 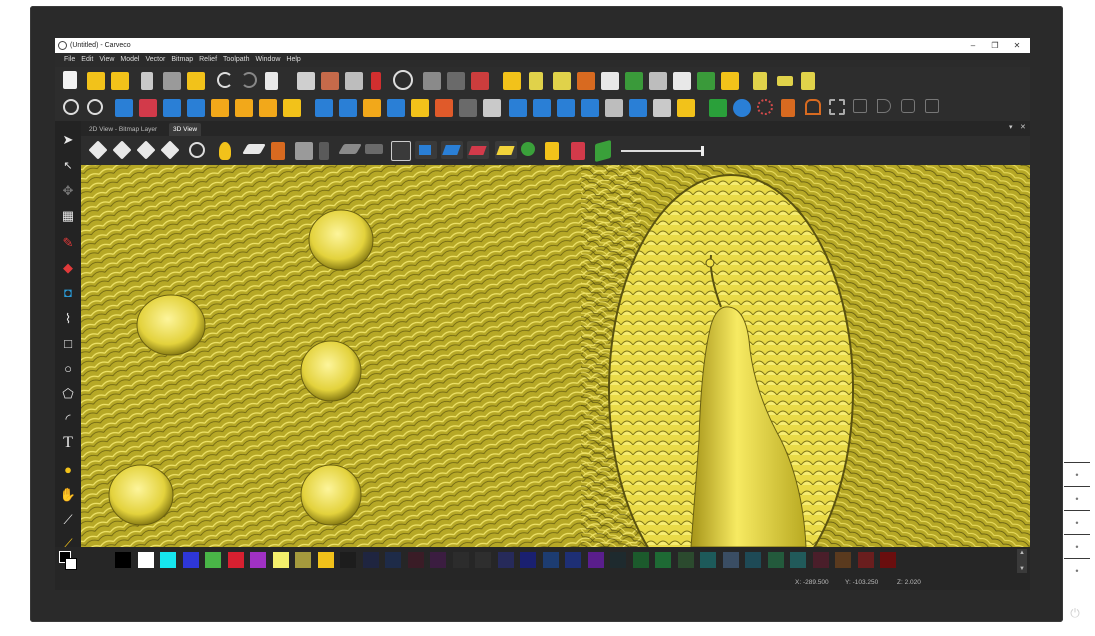 What do you see at coordinates (401, 151) in the screenshot?
I see `toggle-vectors-icon` at bounding box center [401, 151].